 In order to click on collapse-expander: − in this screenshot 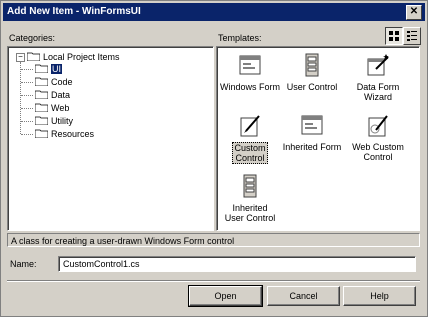, I will do `click(20, 57)`.